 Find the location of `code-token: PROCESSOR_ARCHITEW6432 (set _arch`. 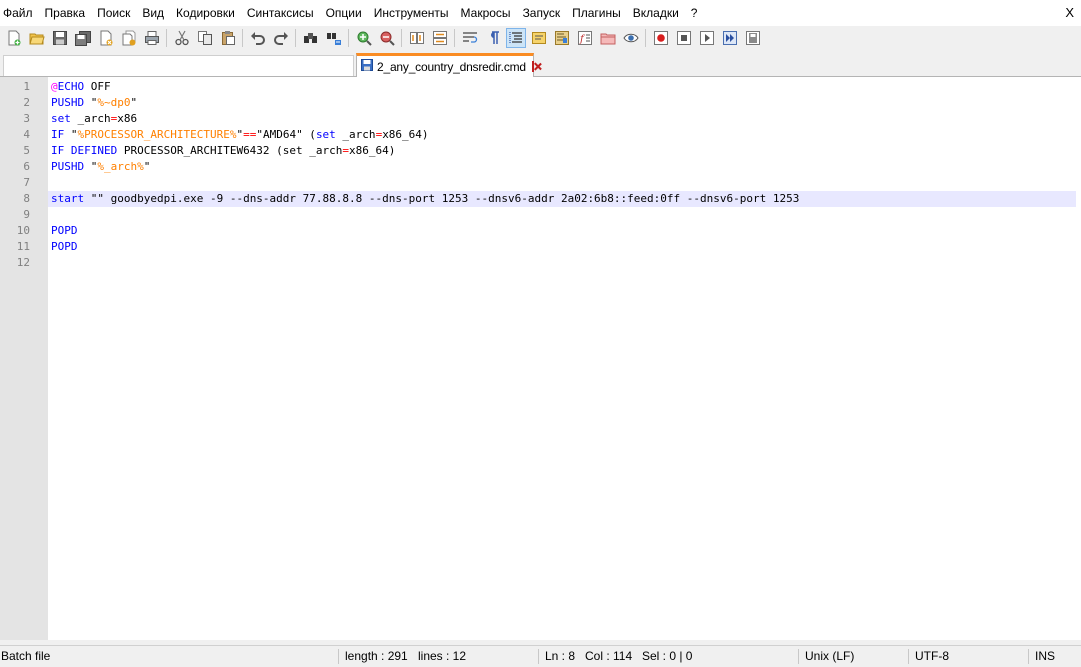

code-token: PROCESSOR_ARCHITEW6432 (set _arch is located at coordinates (230, 150).